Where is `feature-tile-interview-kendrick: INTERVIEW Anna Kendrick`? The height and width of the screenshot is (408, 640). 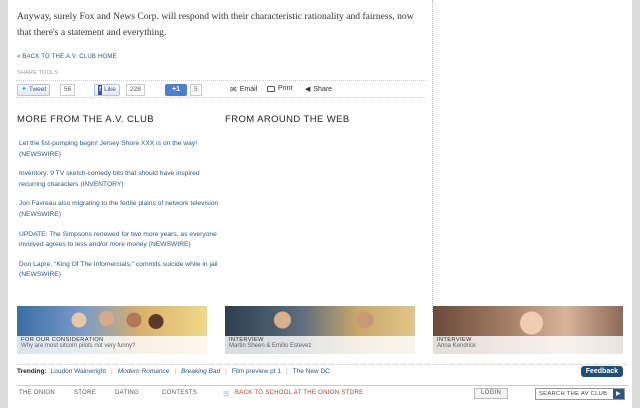
feature-tile-interview-kendrick: INTERVIEW Anna Kendrick is located at coordinates (528, 330).